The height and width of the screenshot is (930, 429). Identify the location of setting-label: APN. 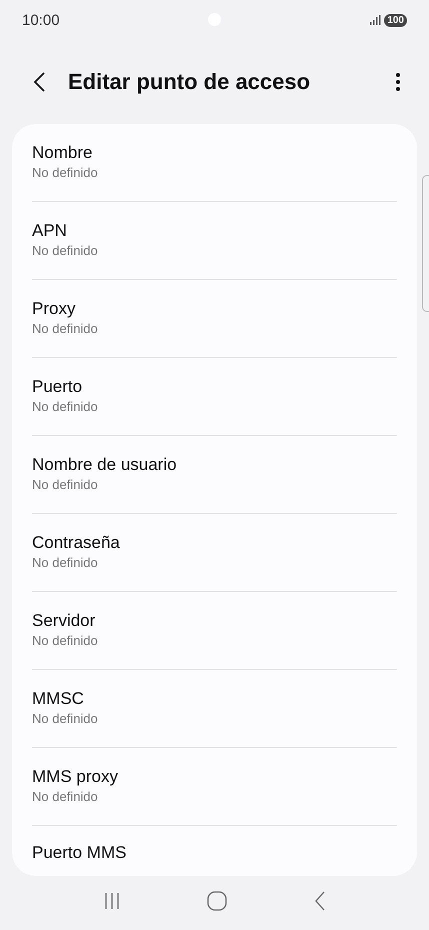
(50, 231).